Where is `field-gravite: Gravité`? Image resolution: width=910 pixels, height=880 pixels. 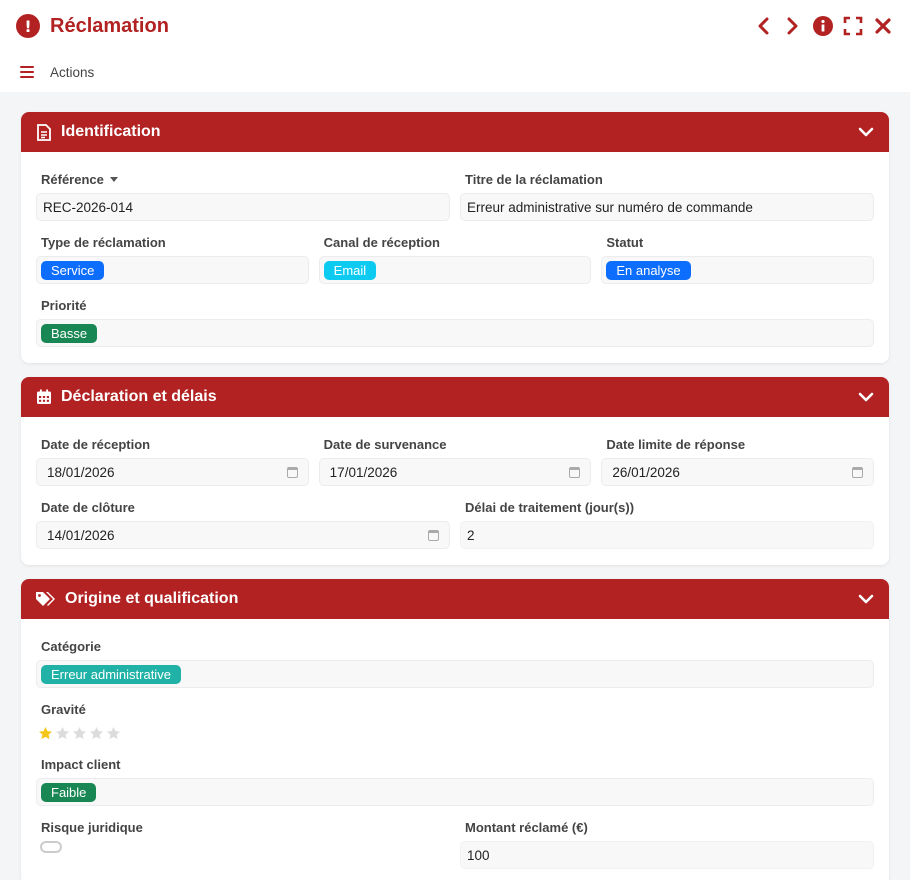
field-gravite: Gravité is located at coordinates (455, 722).